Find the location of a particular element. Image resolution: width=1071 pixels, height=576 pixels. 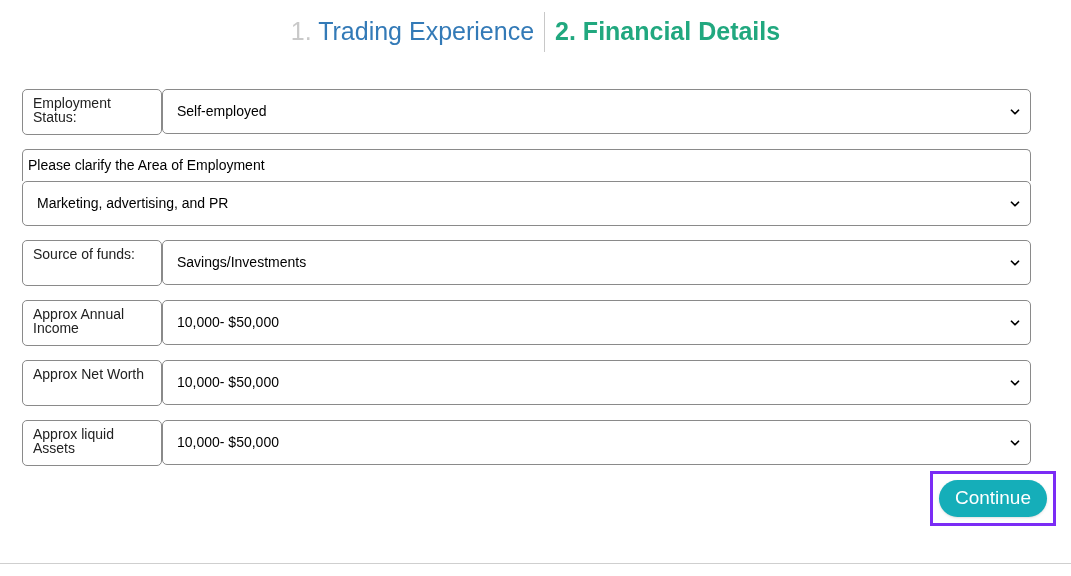

field-label: Approx Annual Income is located at coordinates (92, 323).